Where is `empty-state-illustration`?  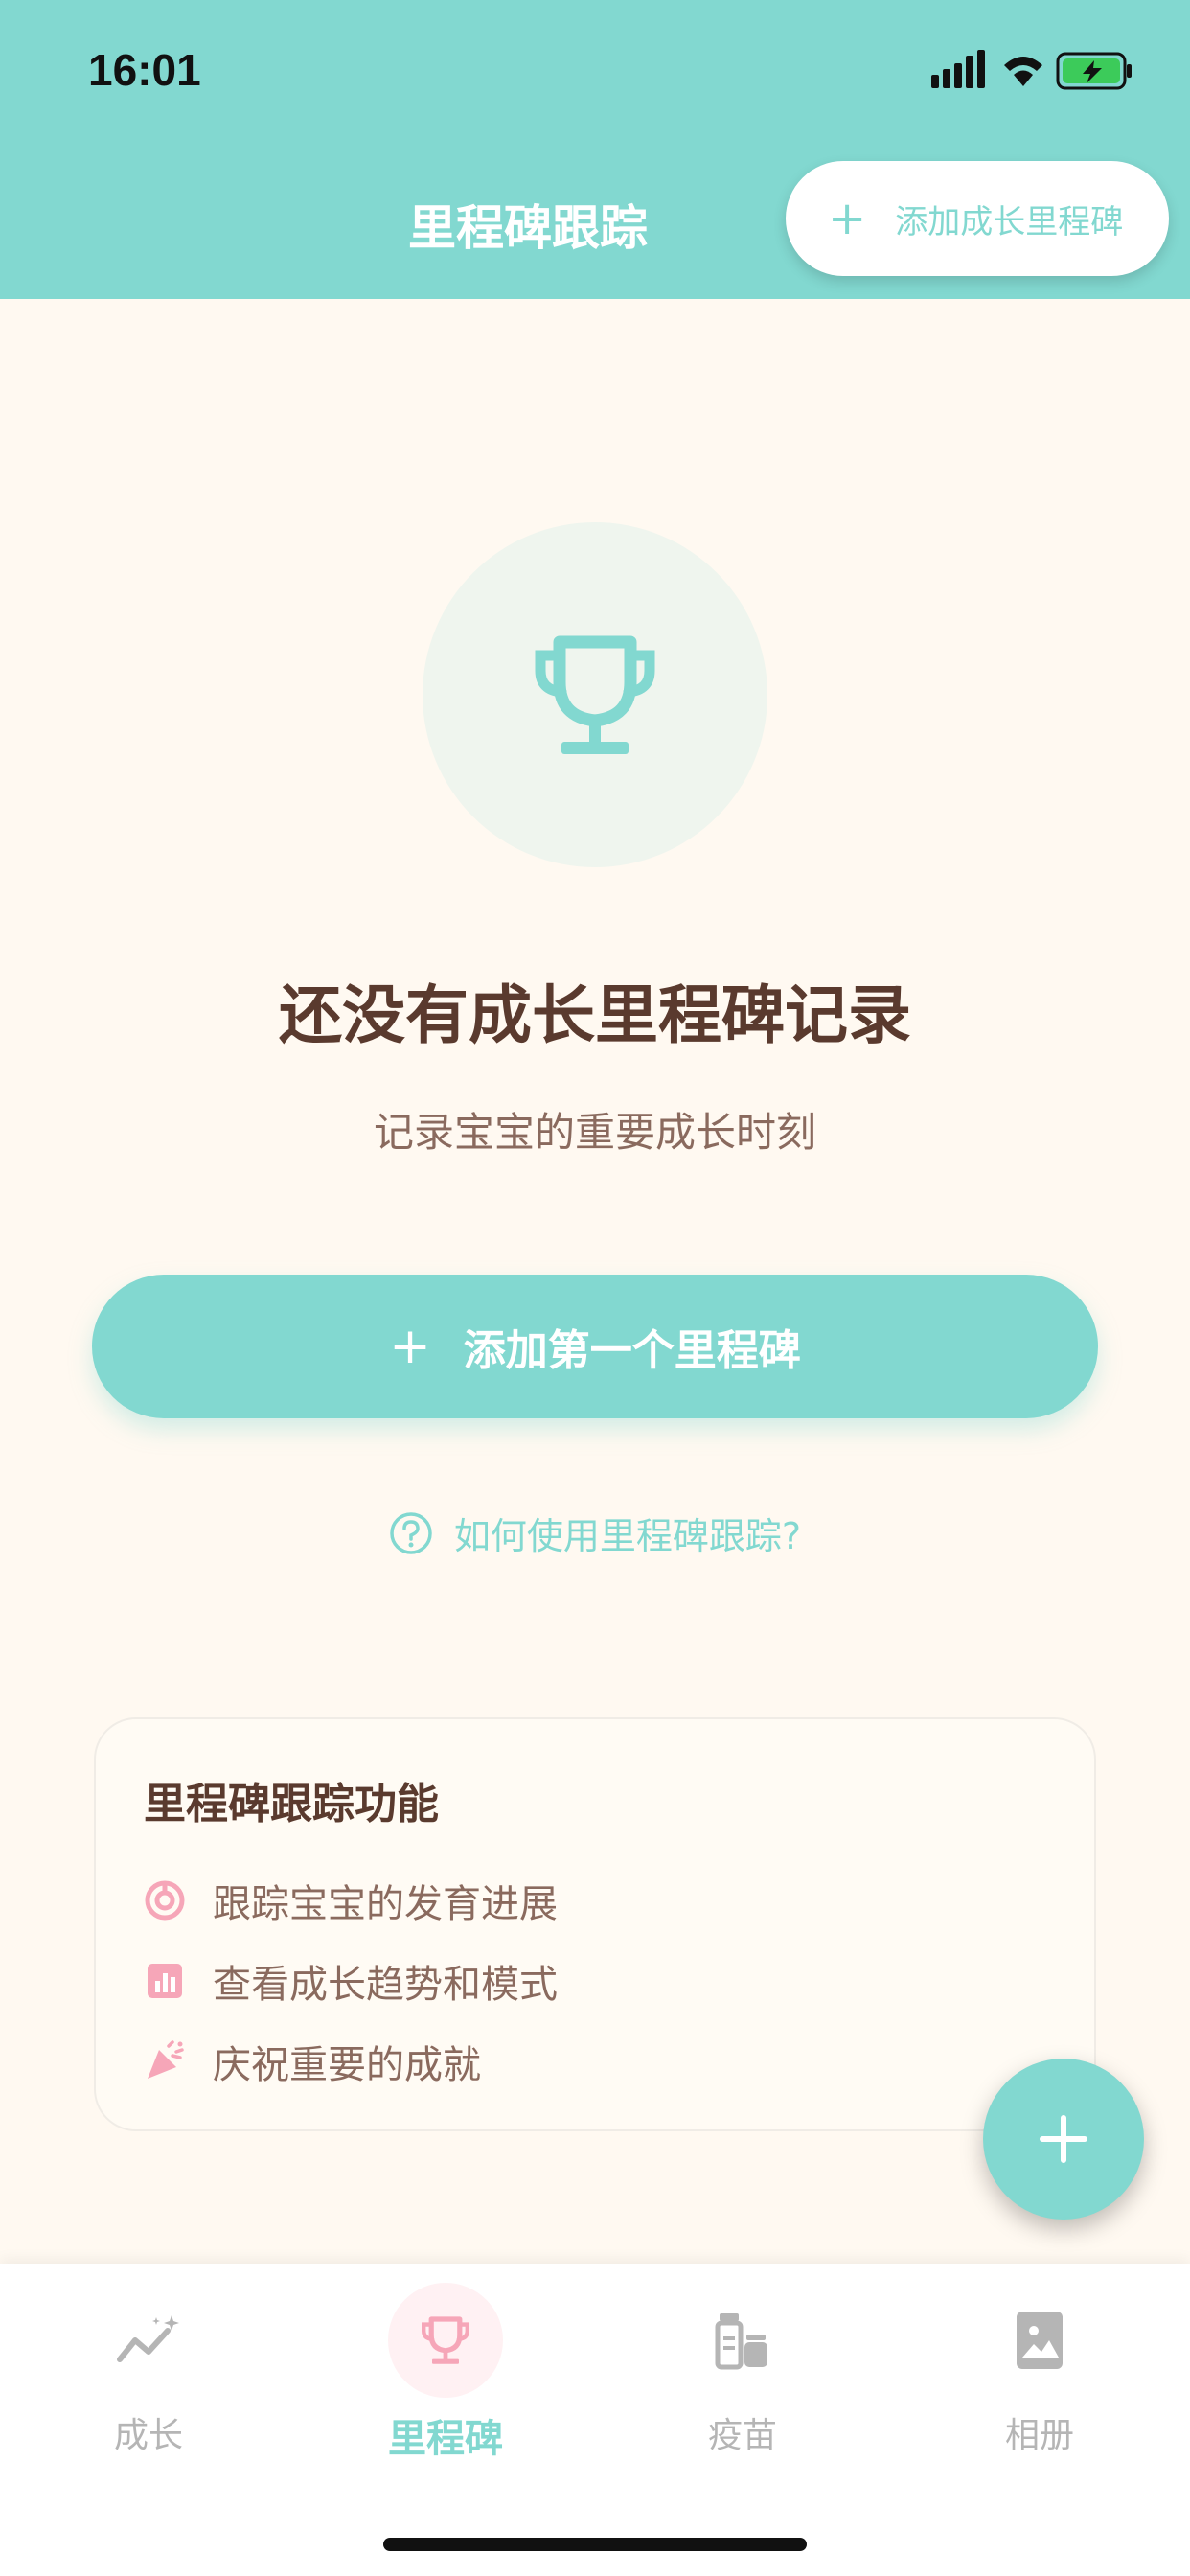
empty-state-illustration is located at coordinates (595, 694).